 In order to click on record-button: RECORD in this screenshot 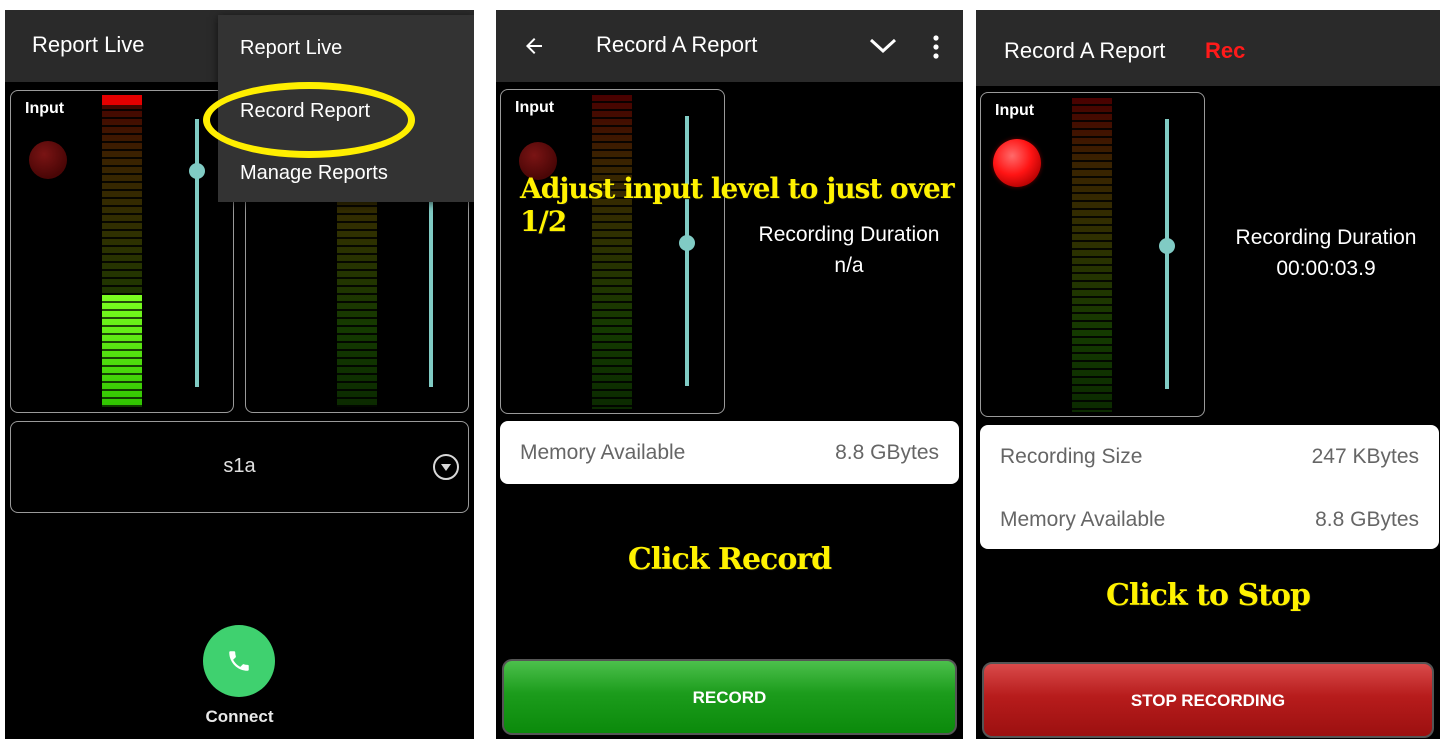, I will do `click(729, 697)`.